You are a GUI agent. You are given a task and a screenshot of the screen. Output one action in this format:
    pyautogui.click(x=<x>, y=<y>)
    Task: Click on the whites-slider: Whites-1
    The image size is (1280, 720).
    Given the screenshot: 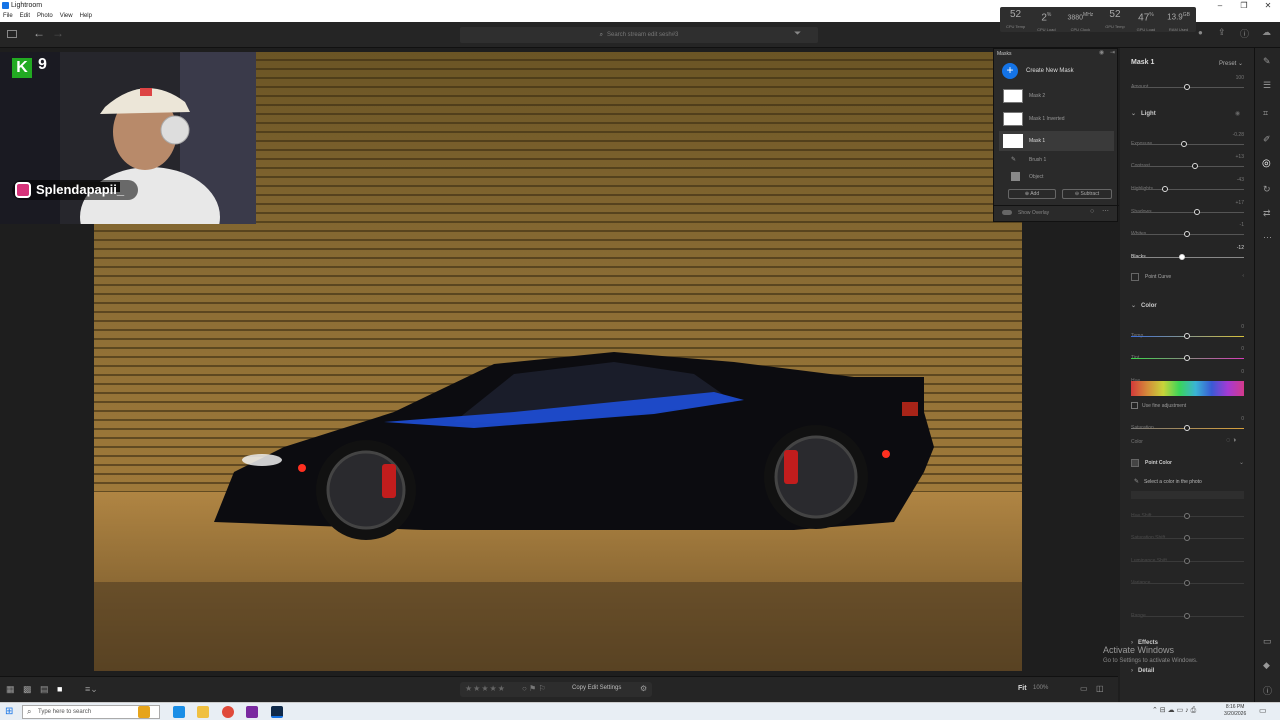 What is the action you would take?
    pyautogui.click(x=1187, y=231)
    